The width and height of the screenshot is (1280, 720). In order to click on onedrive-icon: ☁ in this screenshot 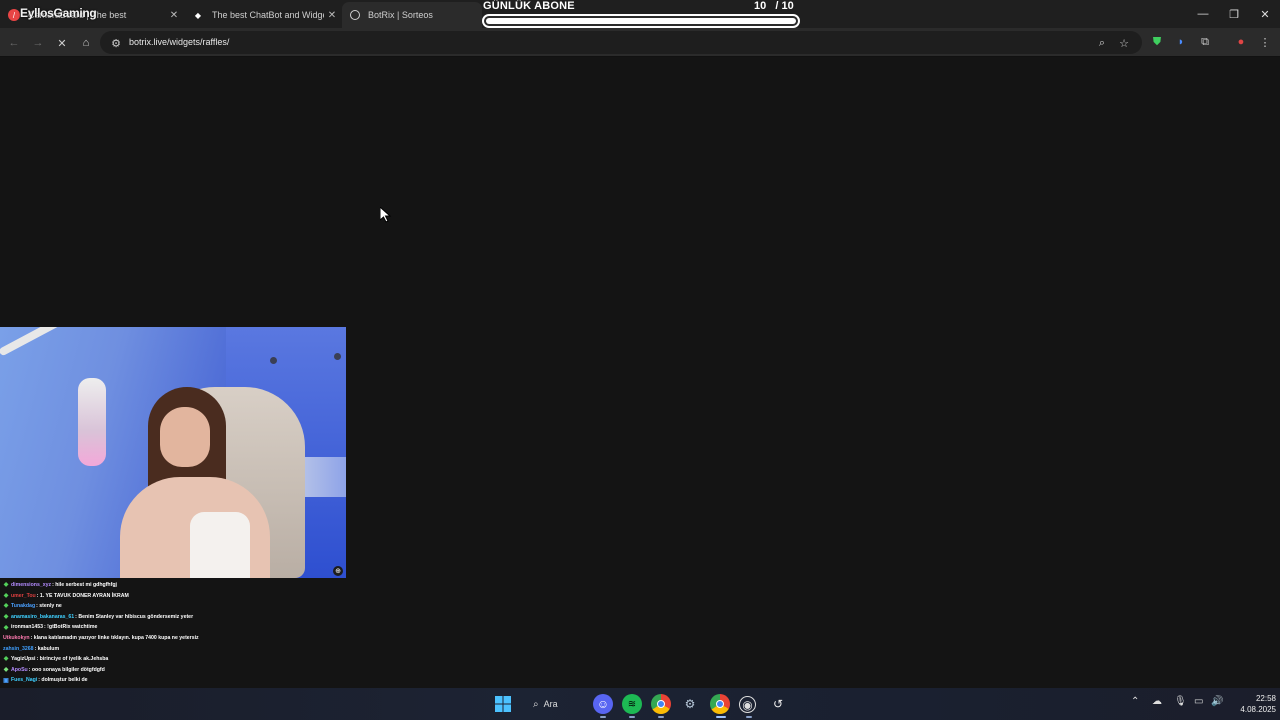, I will do `click(1157, 701)`.